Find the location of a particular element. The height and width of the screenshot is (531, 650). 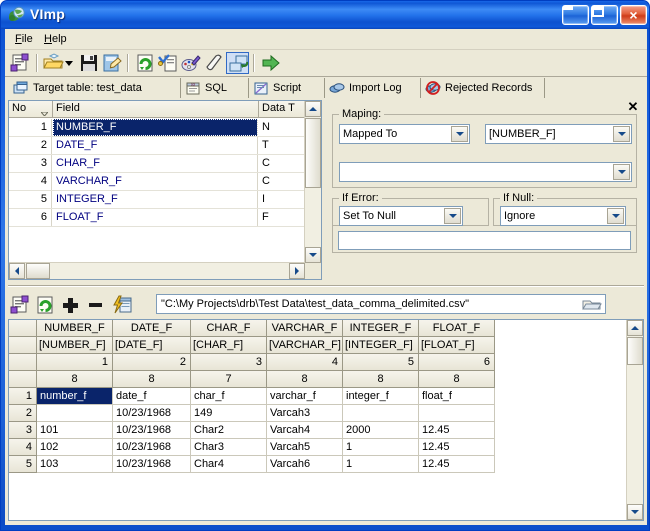

table-row: 2 DATE_F T is located at coordinates (165, 146).